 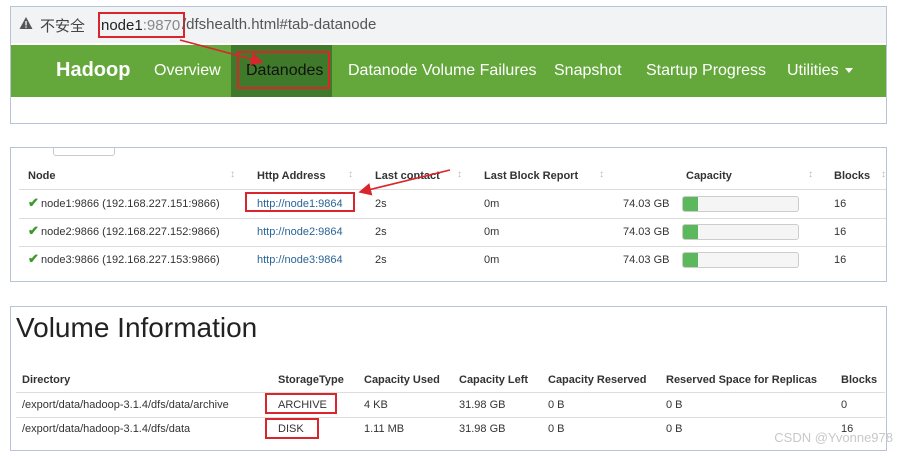 I want to click on col-http-address: Http Address, so click(x=291, y=176).